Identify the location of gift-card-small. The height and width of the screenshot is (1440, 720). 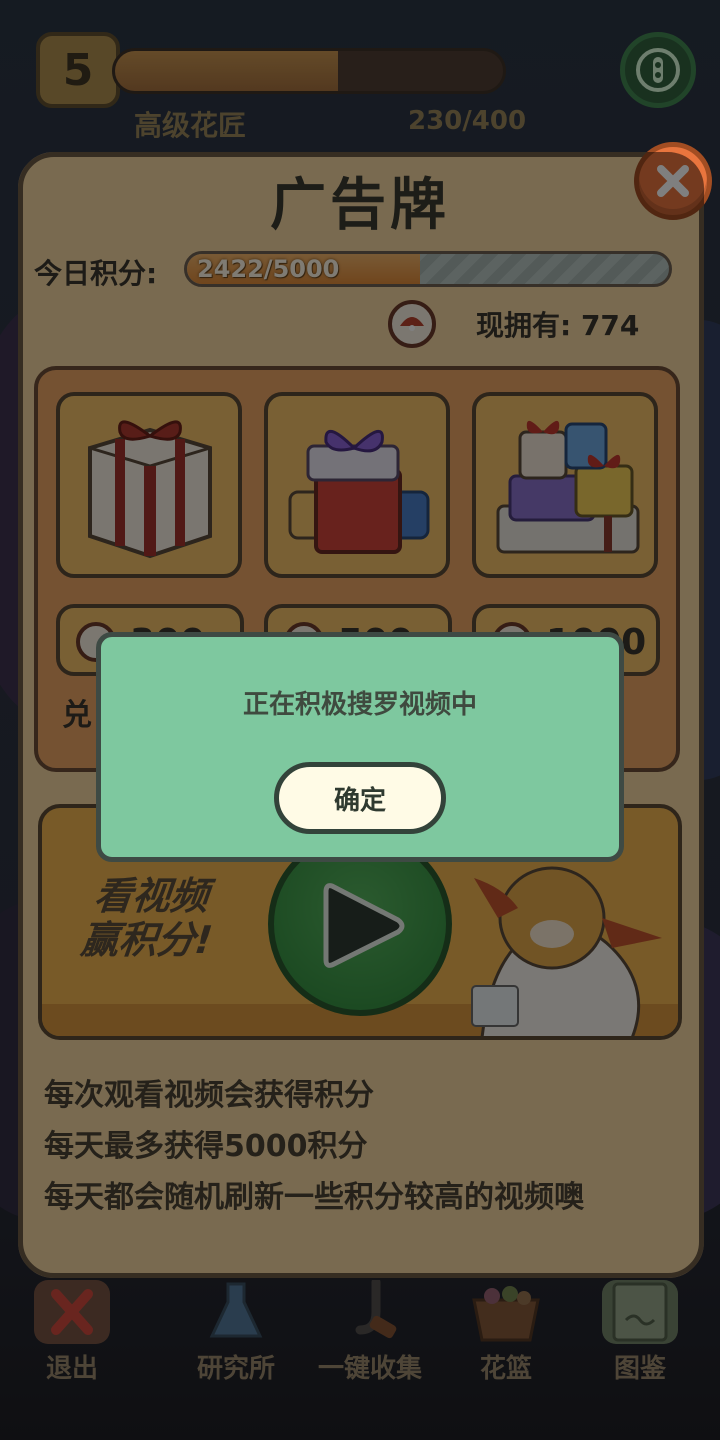
(149, 485).